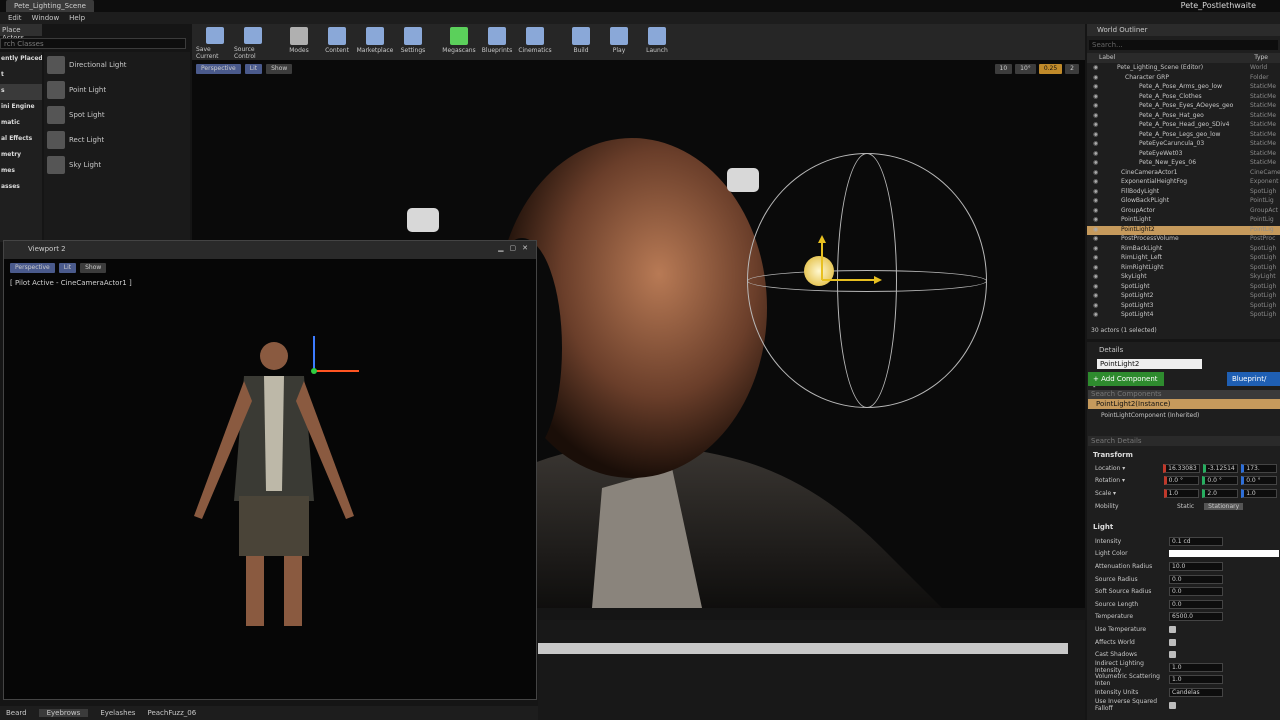 This screenshot has height=720, width=1280. I want to click on show-button: Show, so click(279, 69).